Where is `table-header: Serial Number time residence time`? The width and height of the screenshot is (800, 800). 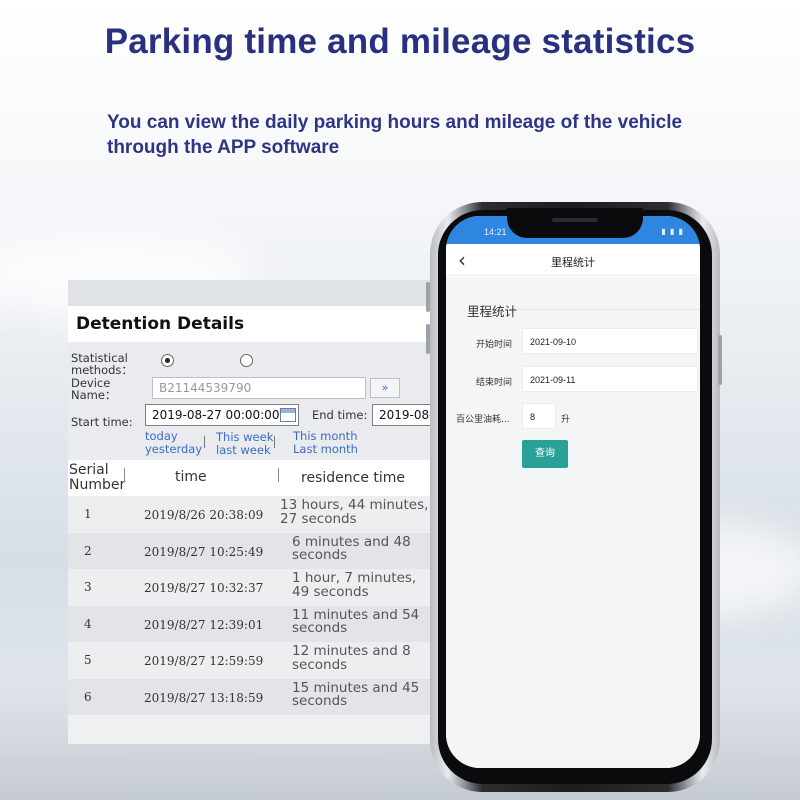 table-header: Serial Number time residence time is located at coordinates (249, 478).